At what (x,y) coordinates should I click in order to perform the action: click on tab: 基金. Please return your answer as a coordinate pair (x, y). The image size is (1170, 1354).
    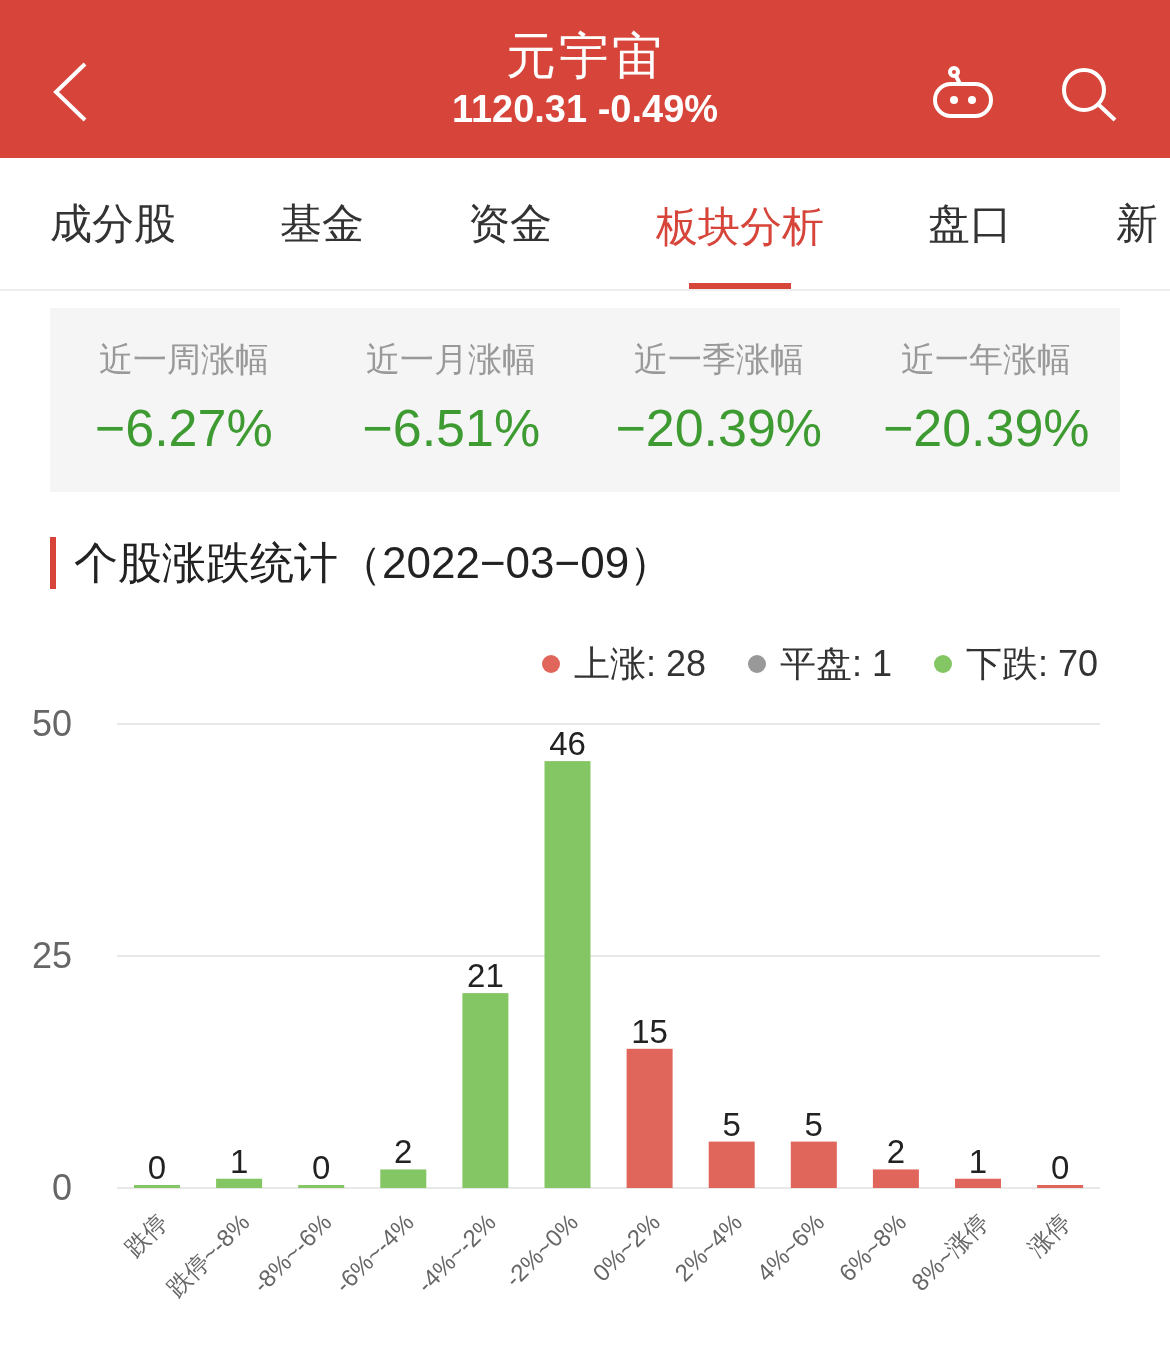
    Looking at the image, I should click on (322, 223).